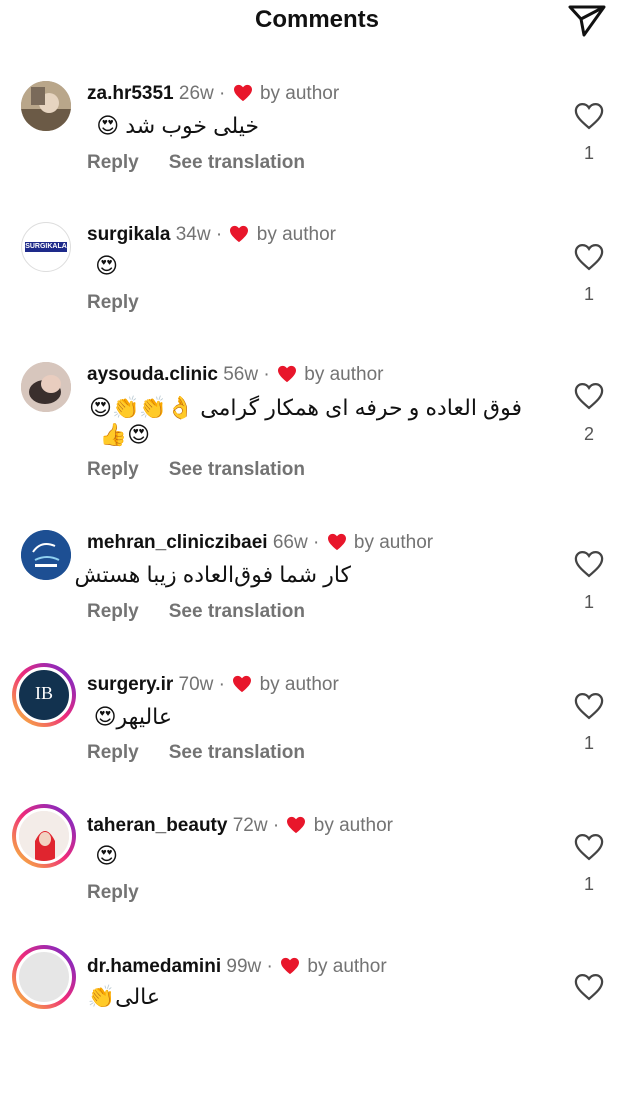 The width and height of the screenshot is (634, 1094). What do you see at coordinates (196, 93) in the screenshot?
I see `comment-time: 26w` at bounding box center [196, 93].